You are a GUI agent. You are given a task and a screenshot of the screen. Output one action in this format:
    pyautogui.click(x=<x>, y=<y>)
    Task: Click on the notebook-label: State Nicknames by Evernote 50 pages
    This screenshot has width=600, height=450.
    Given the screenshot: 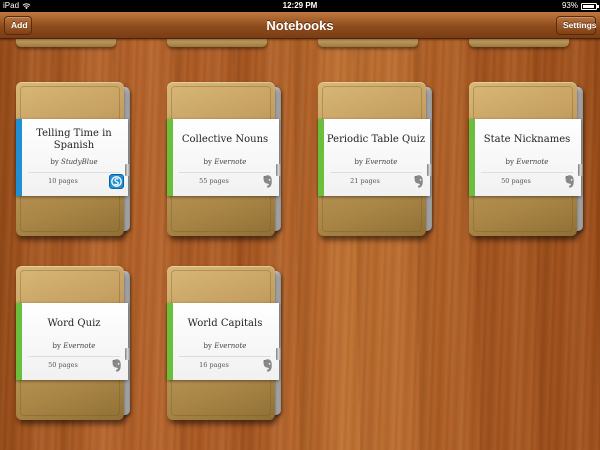 What is the action you would take?
    pyautogui.click(x=525, y=157)
    